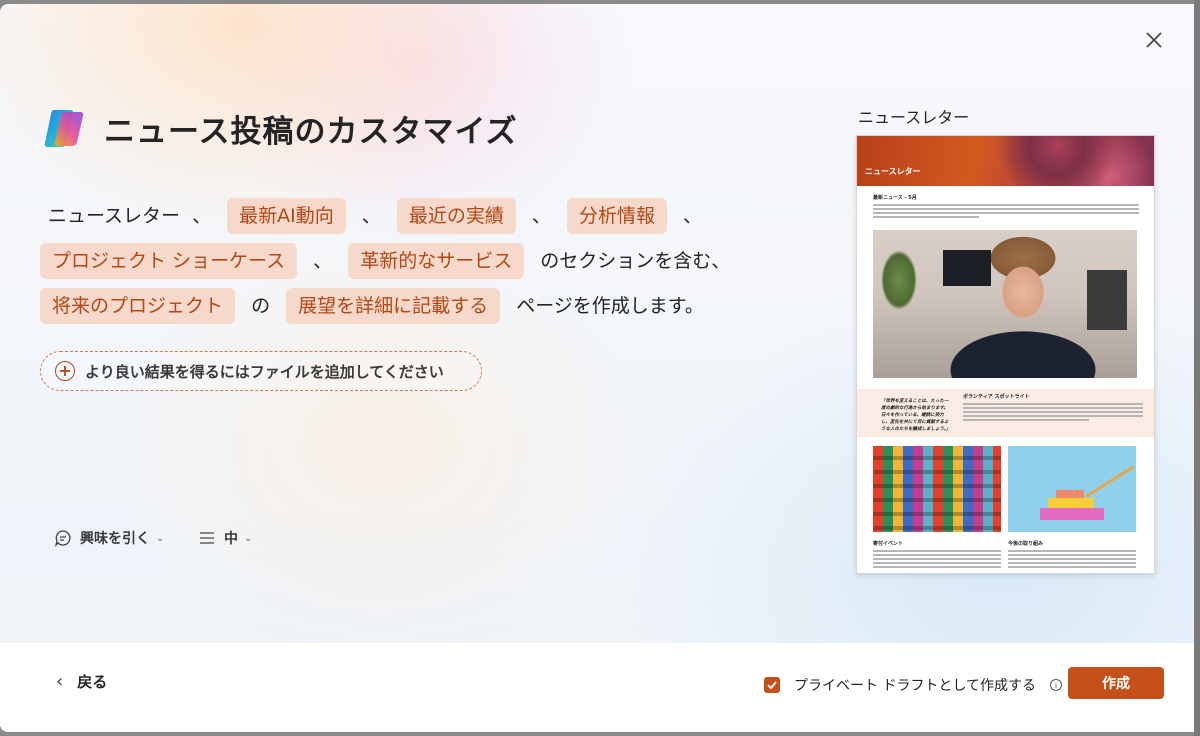 The width and height of the screenshot is (1200, 736). What do you see at coordinates (64, 128) in the screenshot?
I see `copilot-logo-icon` at bounding box center [64, 128].